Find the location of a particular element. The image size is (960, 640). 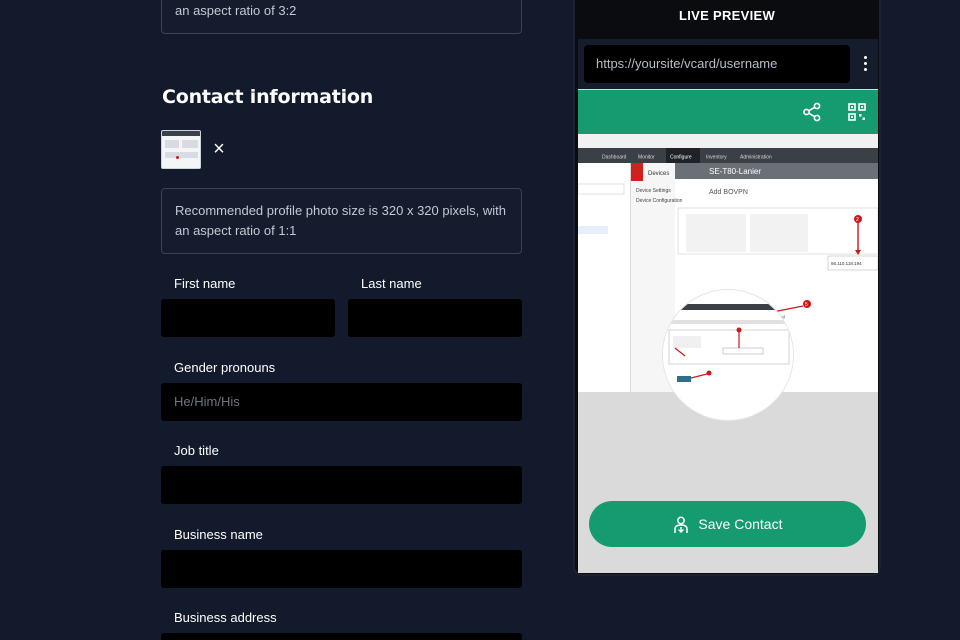

cover-breadcrumb: Devices is located at coordinates (658, 174).